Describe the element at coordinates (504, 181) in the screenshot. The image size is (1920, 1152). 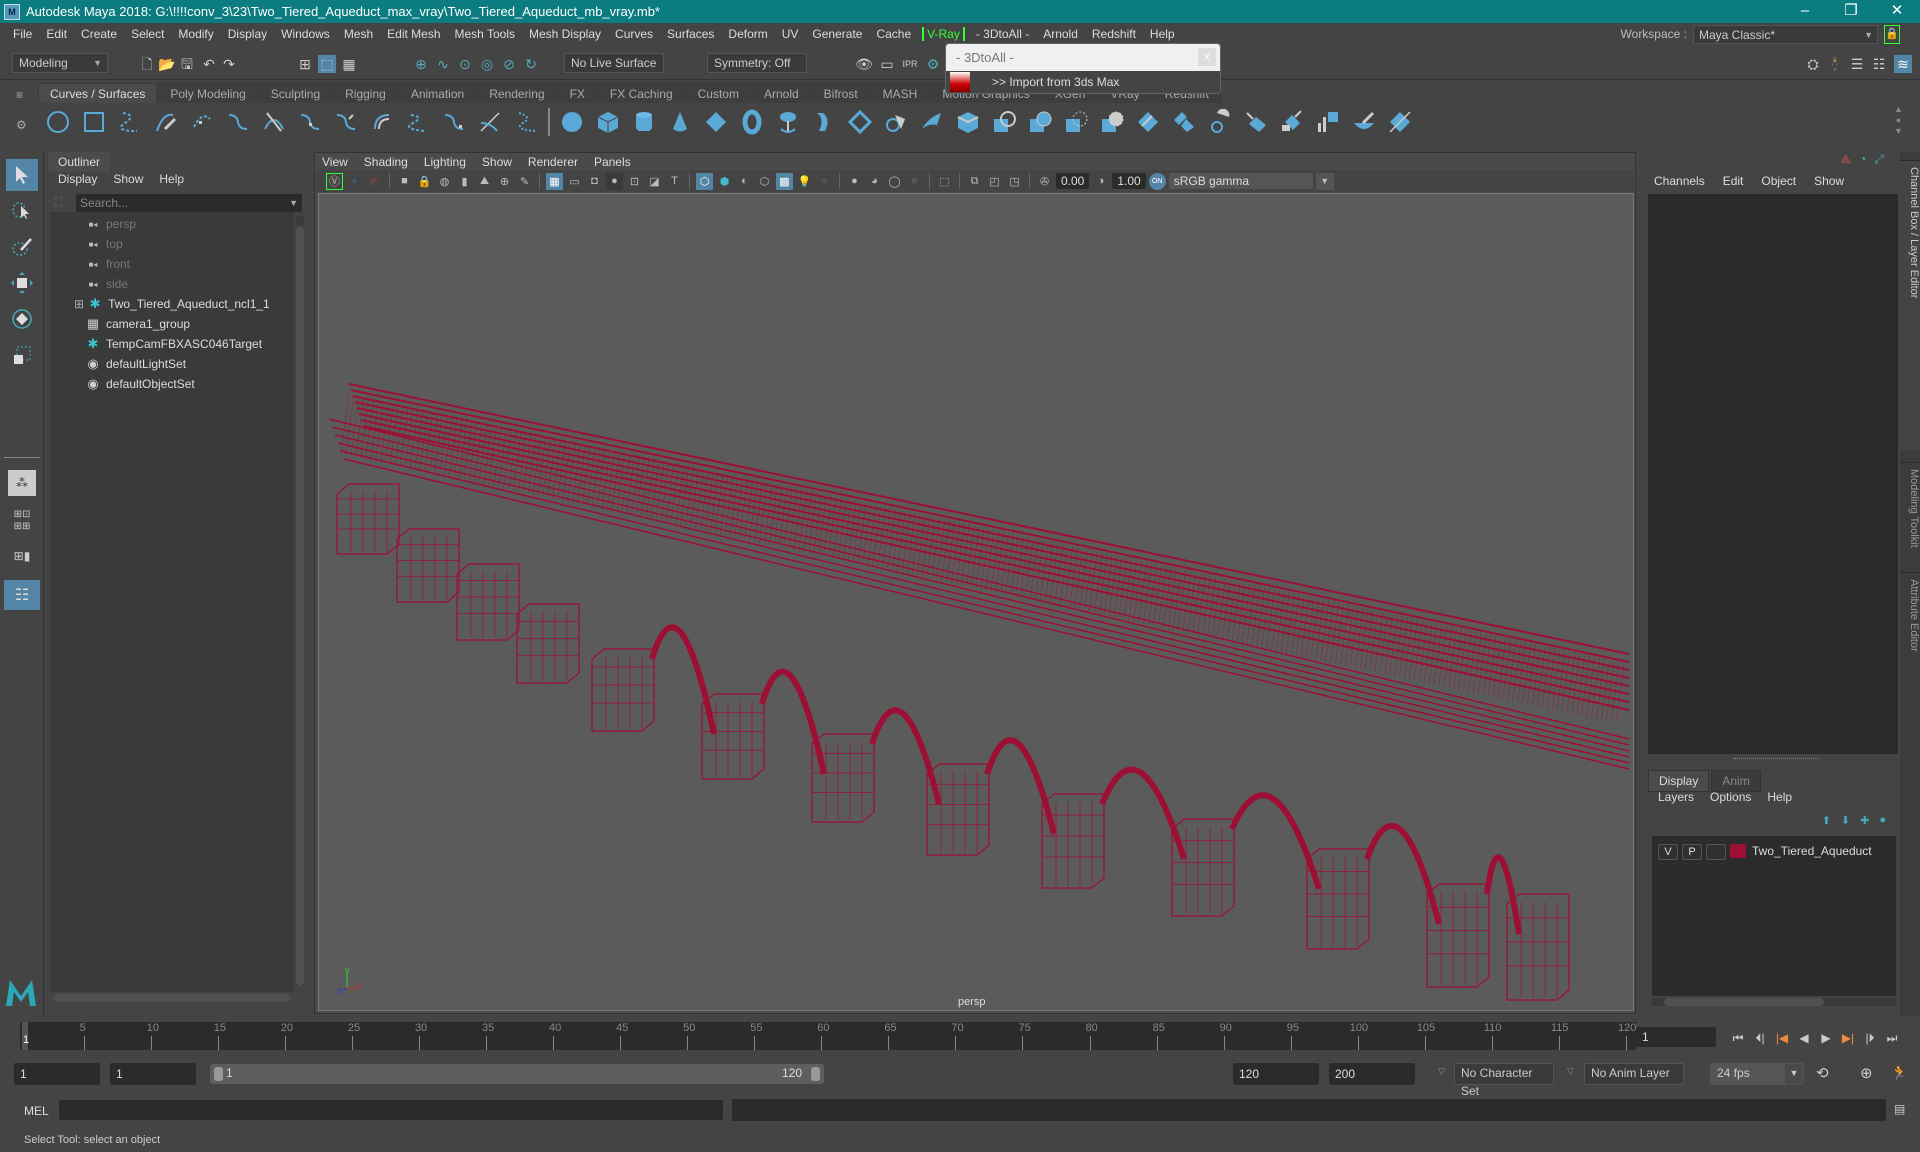
I see `2d-pan-zoom-icon: ⊕` at that location.